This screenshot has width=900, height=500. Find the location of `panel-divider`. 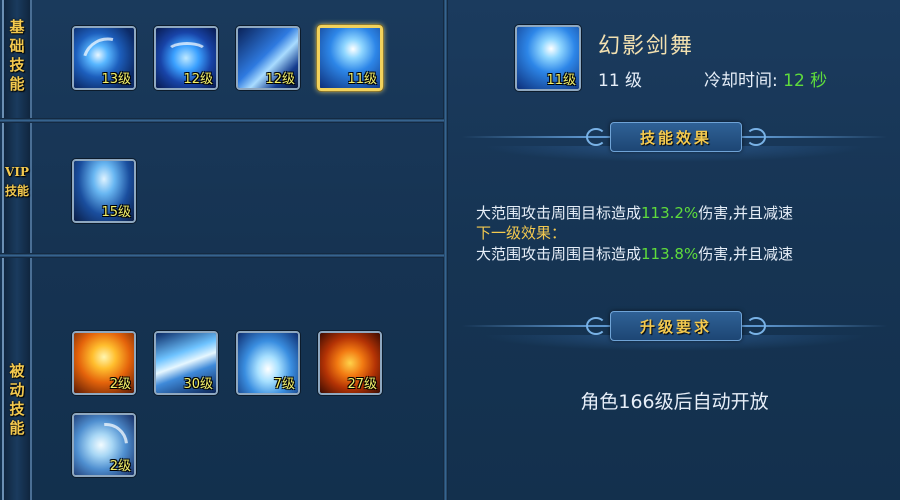

panel-divider is located at coordinates (445, 250).